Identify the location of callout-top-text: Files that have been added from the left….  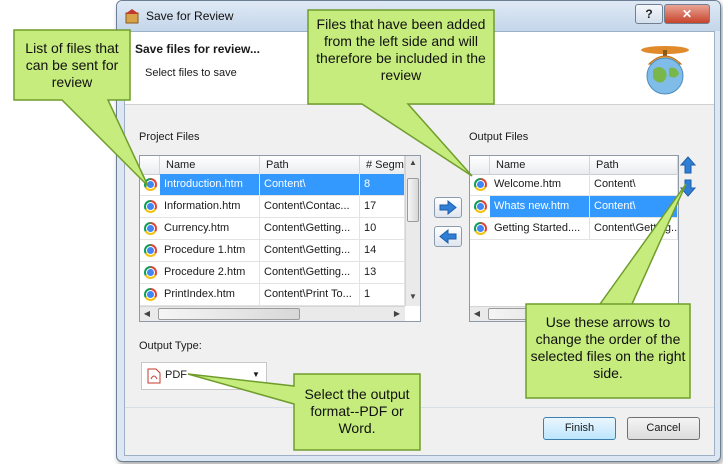
(401, 49).